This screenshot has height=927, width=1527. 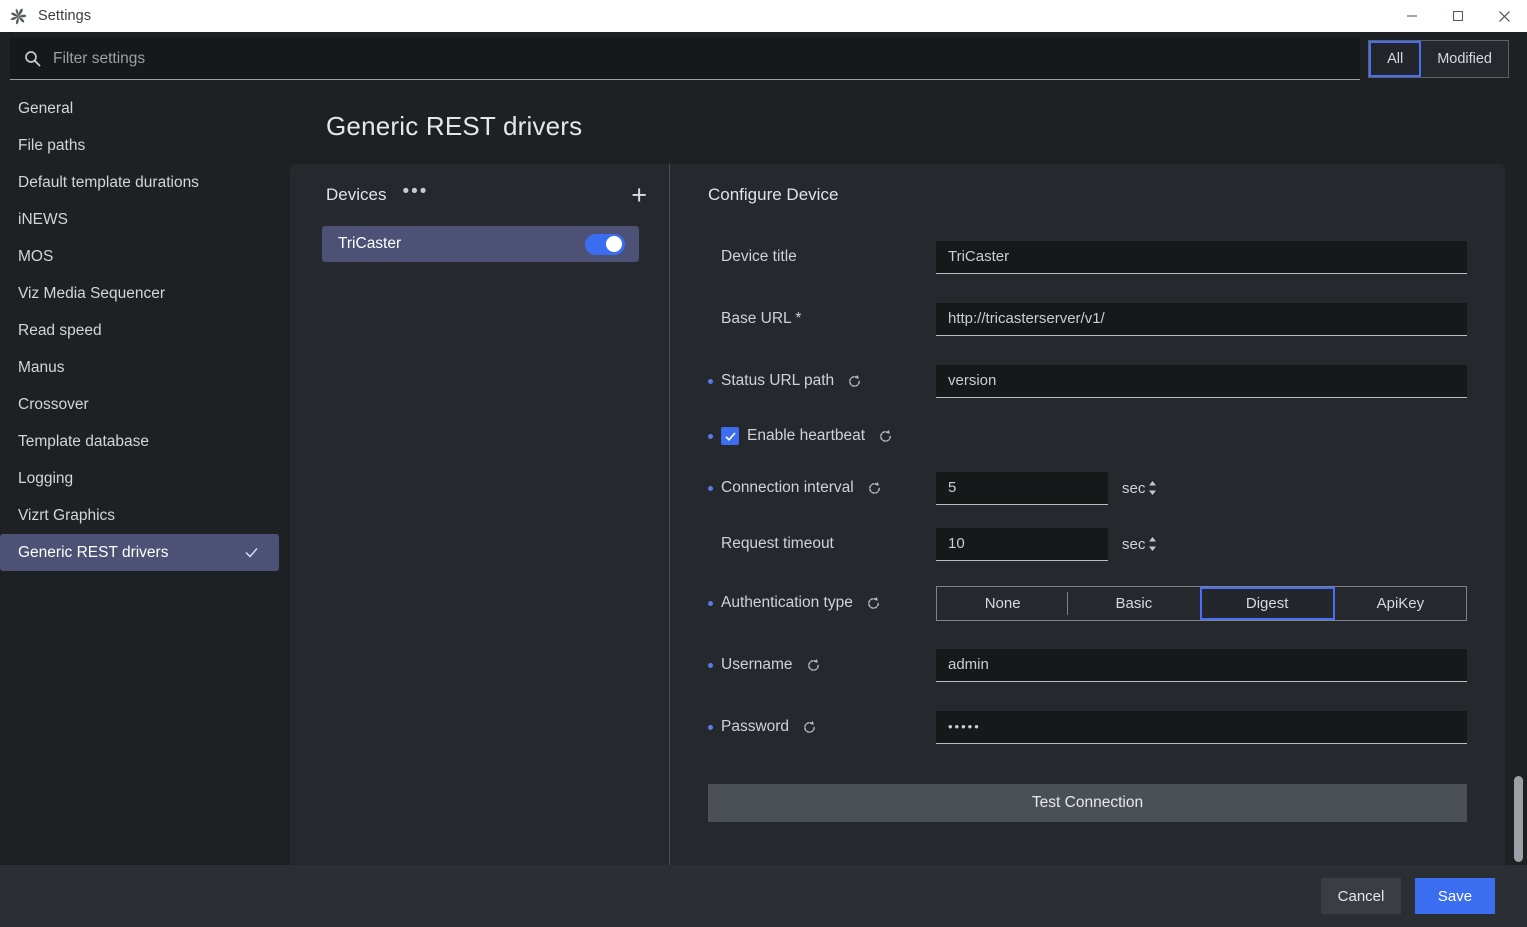 I want to click on plus-icon: +, so click(x=639, y=195).